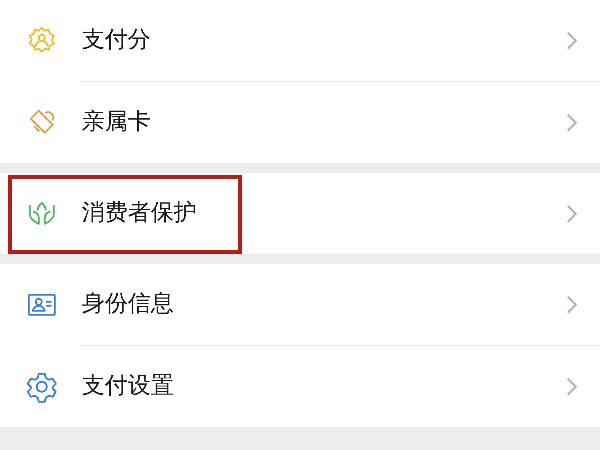 Image resolution: width=600 pixels, height=450 pixels. I want to click on menu-item-label: 支付分, so click(117, 41).